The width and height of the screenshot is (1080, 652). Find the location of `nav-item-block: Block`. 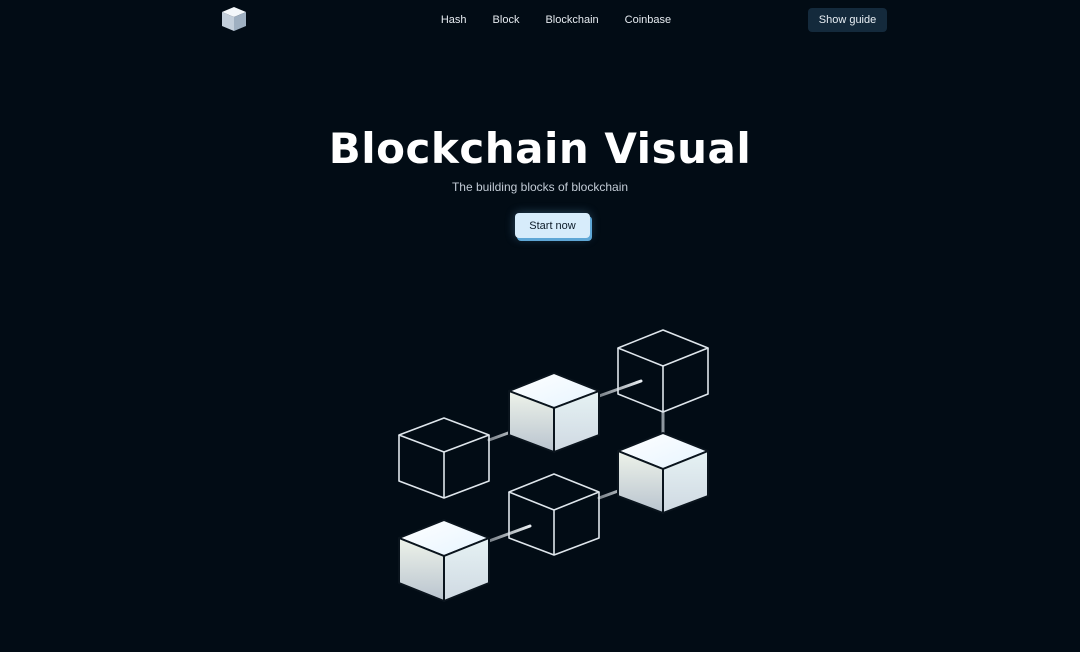

nav-item-block: Block is located at coordinates (506, 20).